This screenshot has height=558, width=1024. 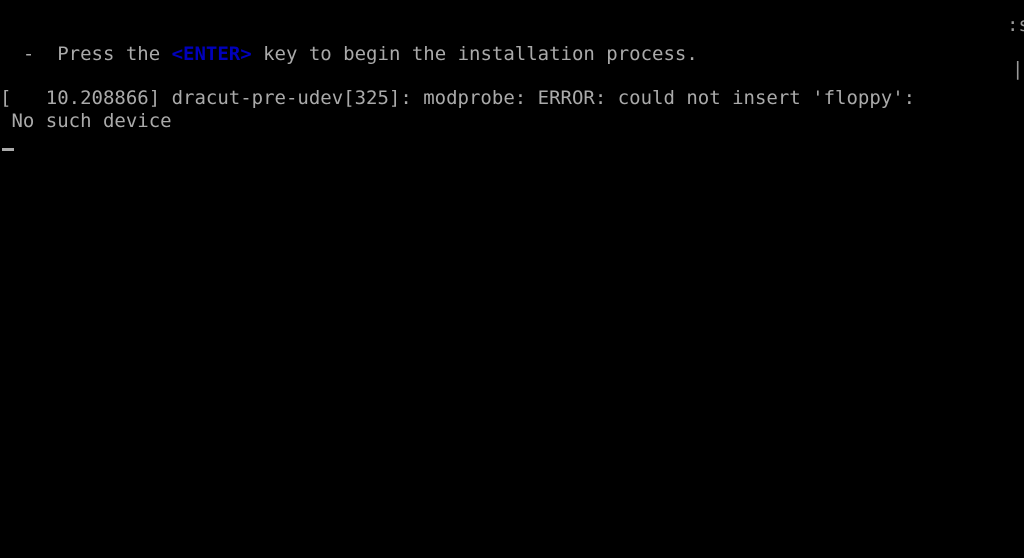 I want to click on prompt-text-after-key: key to begin the installation process., so click(x=474, y=54).